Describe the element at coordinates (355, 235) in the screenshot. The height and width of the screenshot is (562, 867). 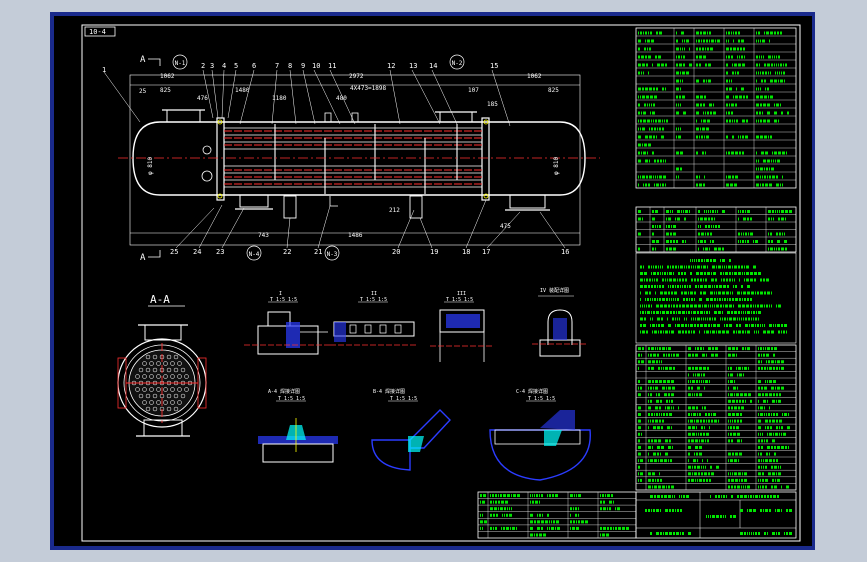
I see `svg-text: 1486` at that location.